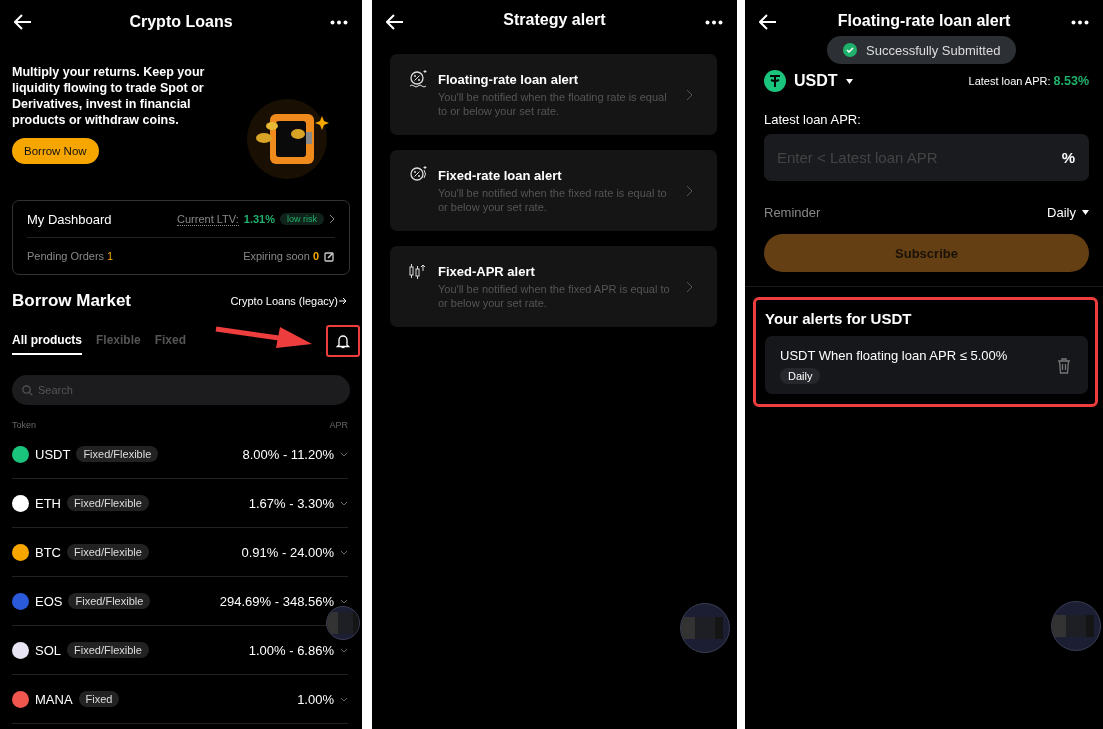  Describe the element at coordinates (181, 22) in the screenshot. I see `screen-title: Crypto Loans` at that location.